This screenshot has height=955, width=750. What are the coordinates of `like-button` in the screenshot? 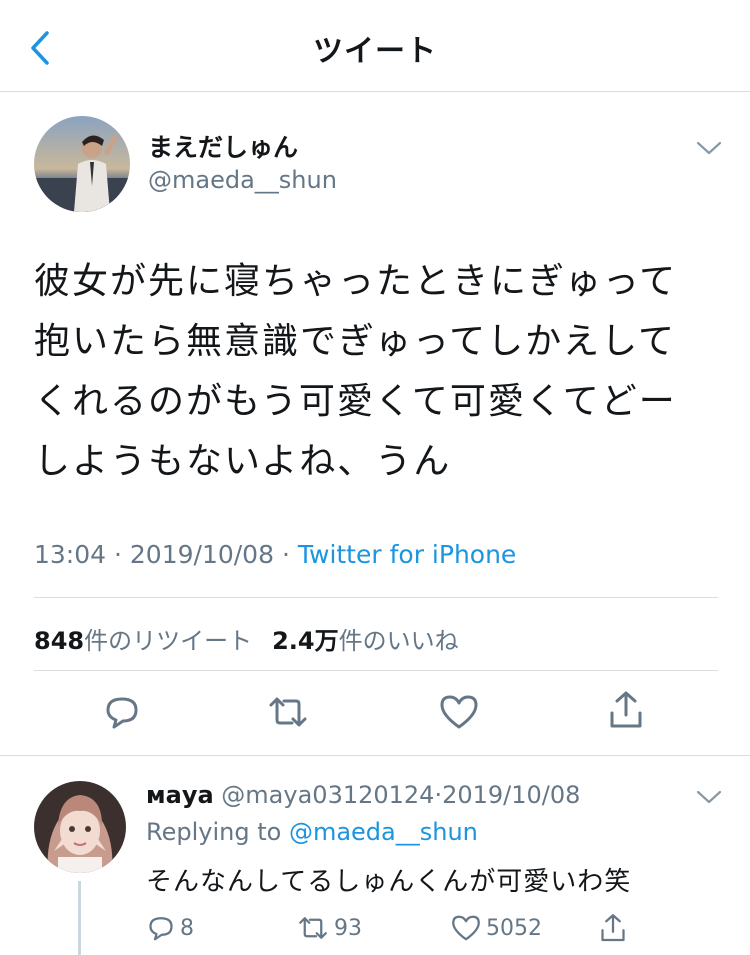 It's located at (459, 712).